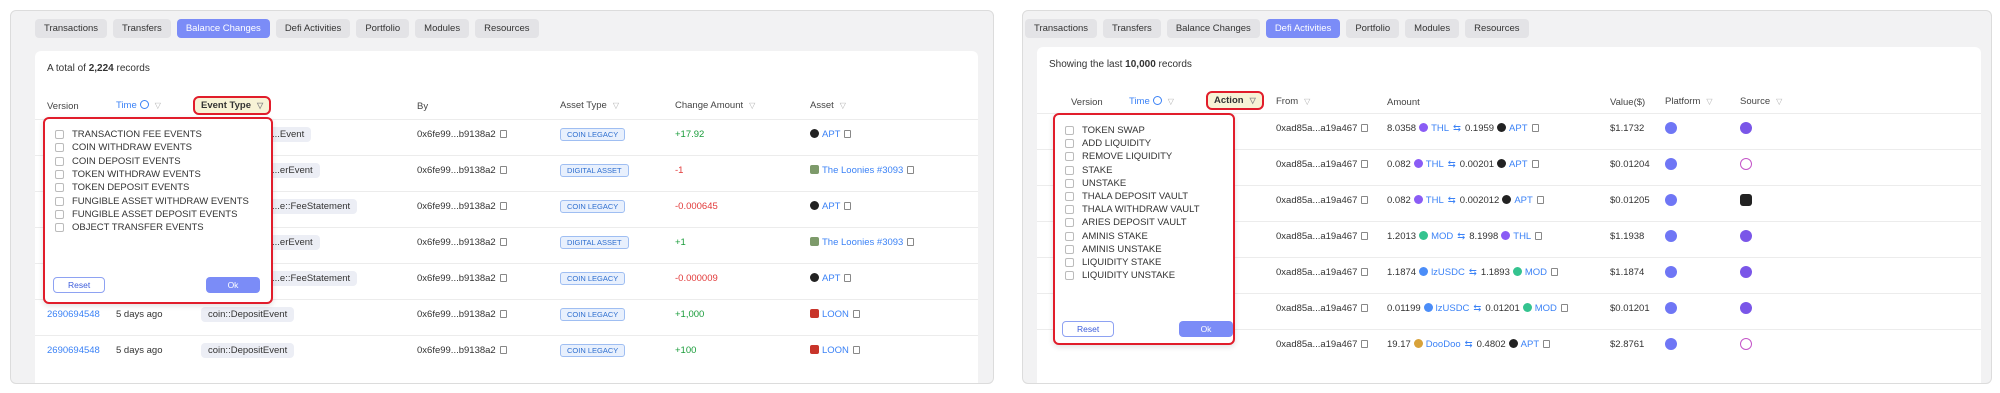  Describe the element at coordinates (1126, 222) in the screenshot. I see `filter-option-aries-deposit-vault: ARIES DEPOSIT VAULT` at that location.